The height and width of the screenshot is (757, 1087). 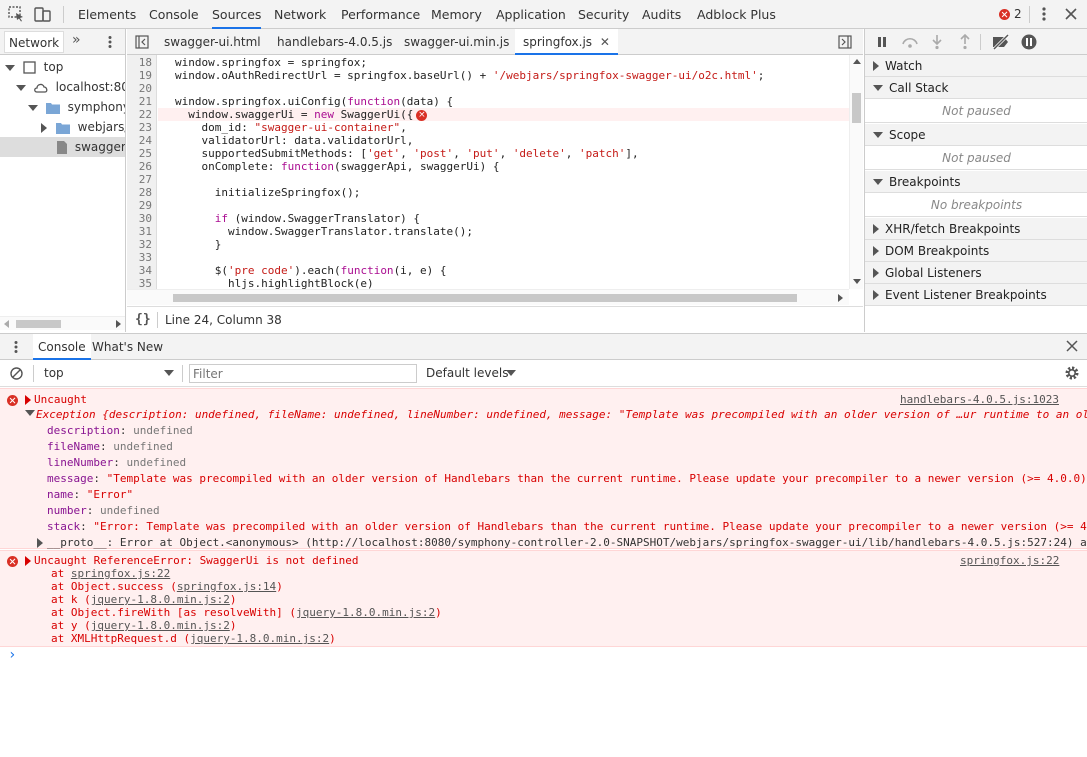 What do you see at coordinates (1029, 42) in the screenshot?
I see `pause-on-exceptions-icon` at bounding box center [1029, 42].